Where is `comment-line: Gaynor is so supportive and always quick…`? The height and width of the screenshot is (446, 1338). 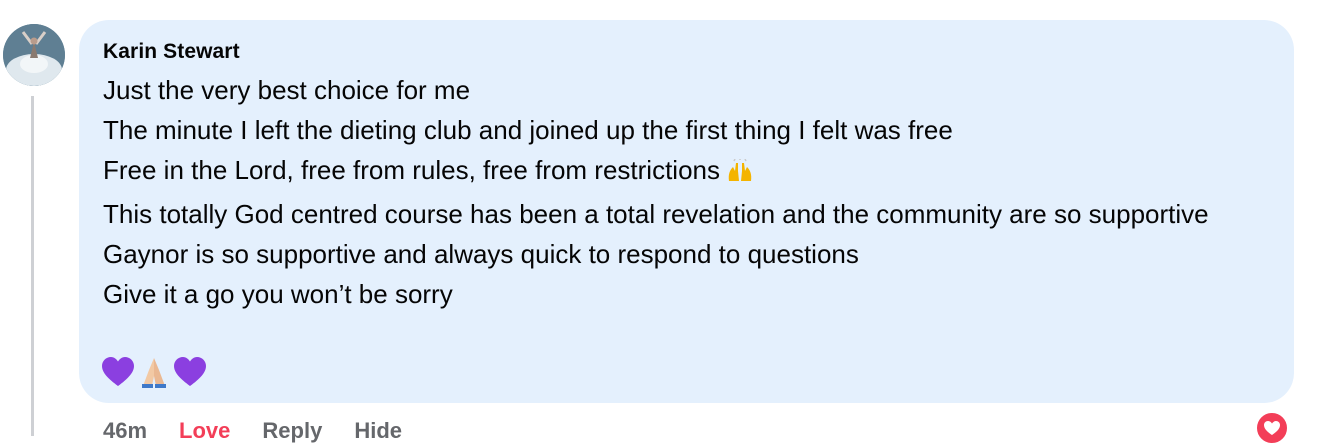
comment-line: Gaynor is so supportive and always quick… is located at coordinates (481, 254).